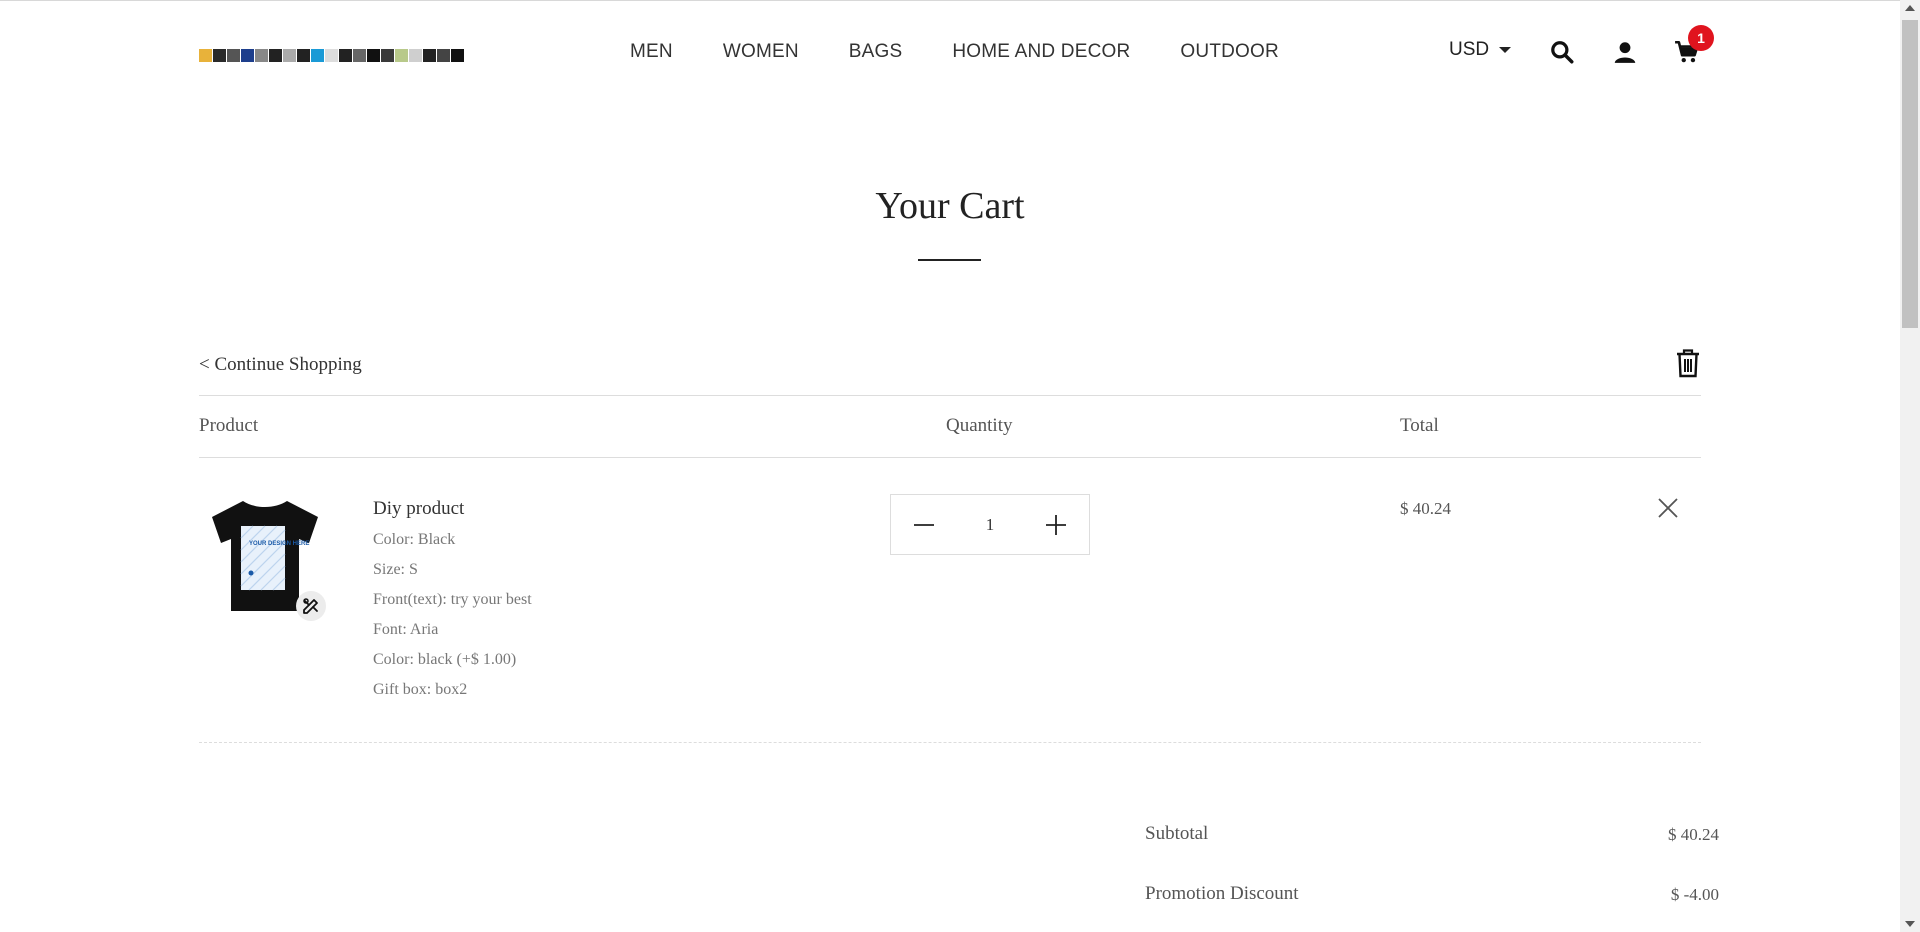  I want to click on close-icon, so click(1668, 508).